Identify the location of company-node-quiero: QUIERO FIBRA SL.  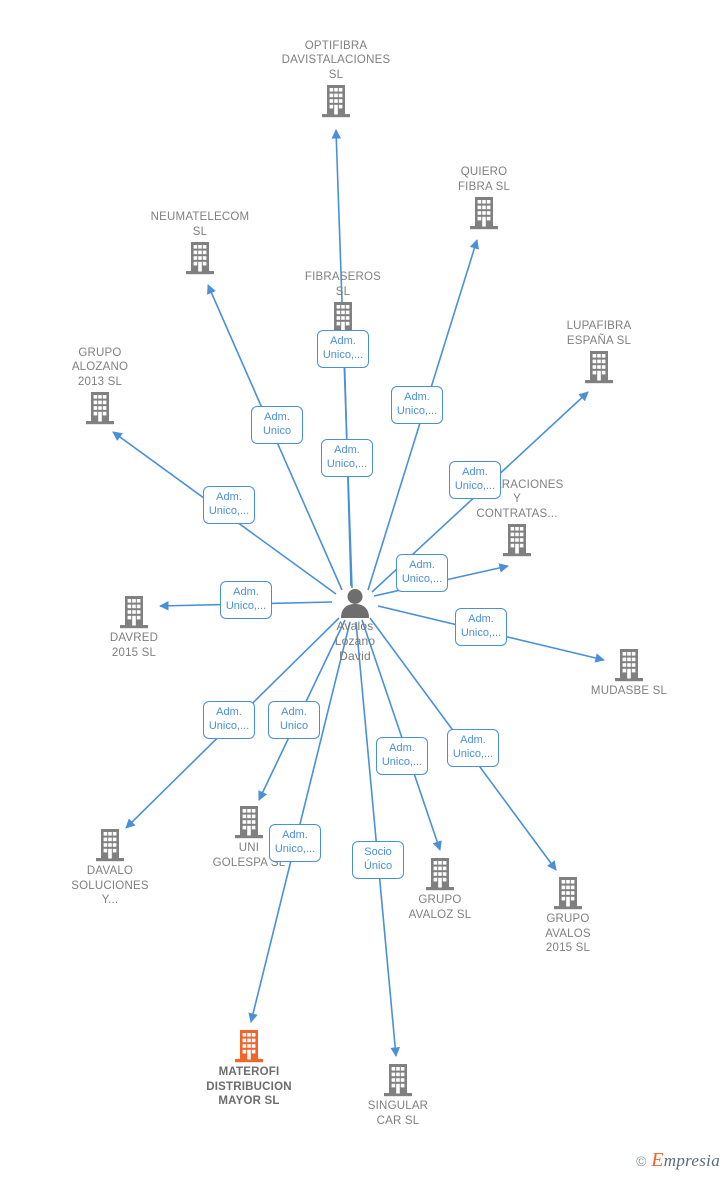
(484, 197).